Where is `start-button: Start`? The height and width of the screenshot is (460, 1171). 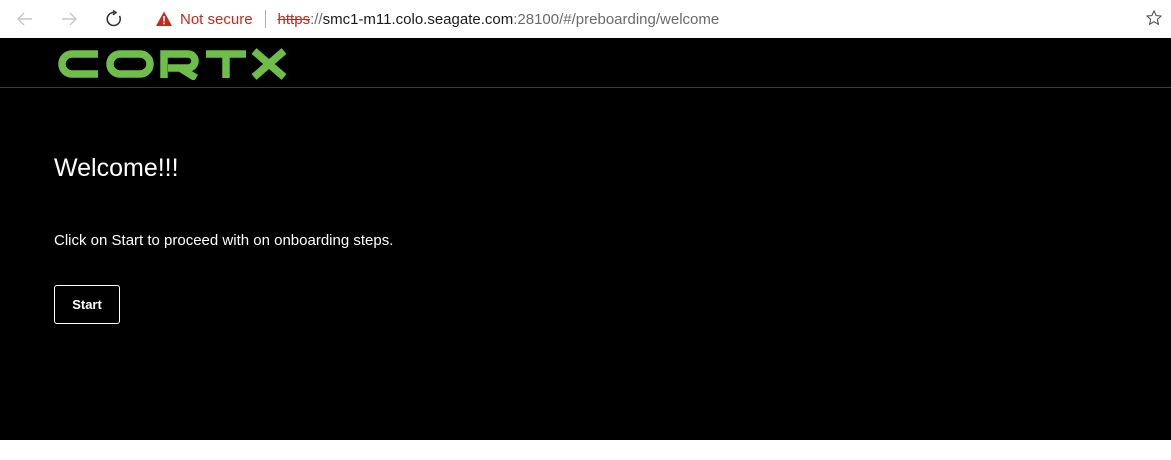
start-button: Start is located at coordinates (87, 304).